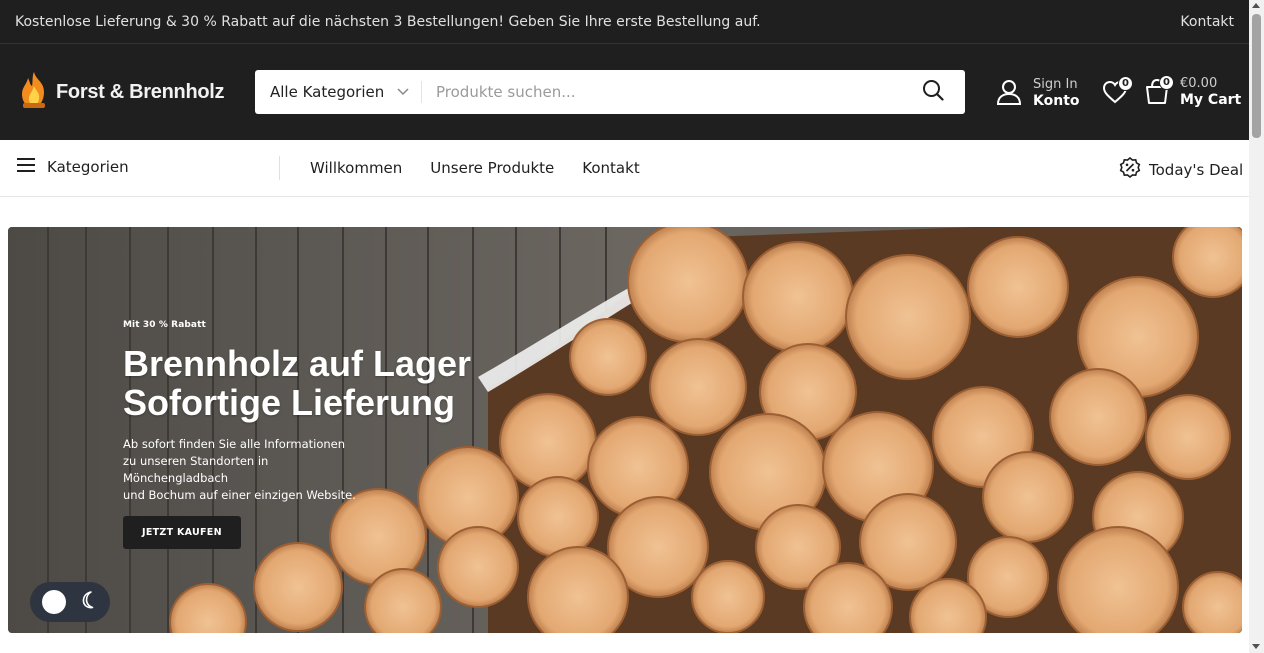 The height and width of the screenshot is (653, 1264). What do you see at coordinates (1159, 91) in the screenshot?
I see `cart-icon: 0` at bounding box center [1159, 91].